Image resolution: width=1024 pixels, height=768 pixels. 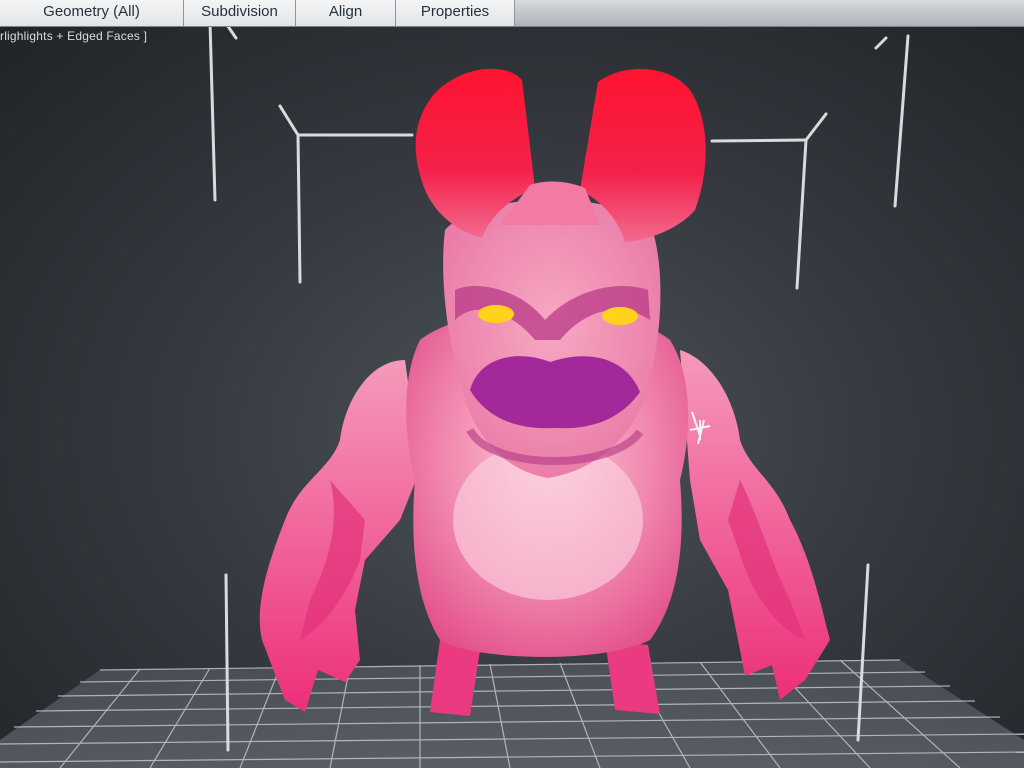 I want to click on tab-geometry-all: Geometry (All), so click(x=92, y=13).